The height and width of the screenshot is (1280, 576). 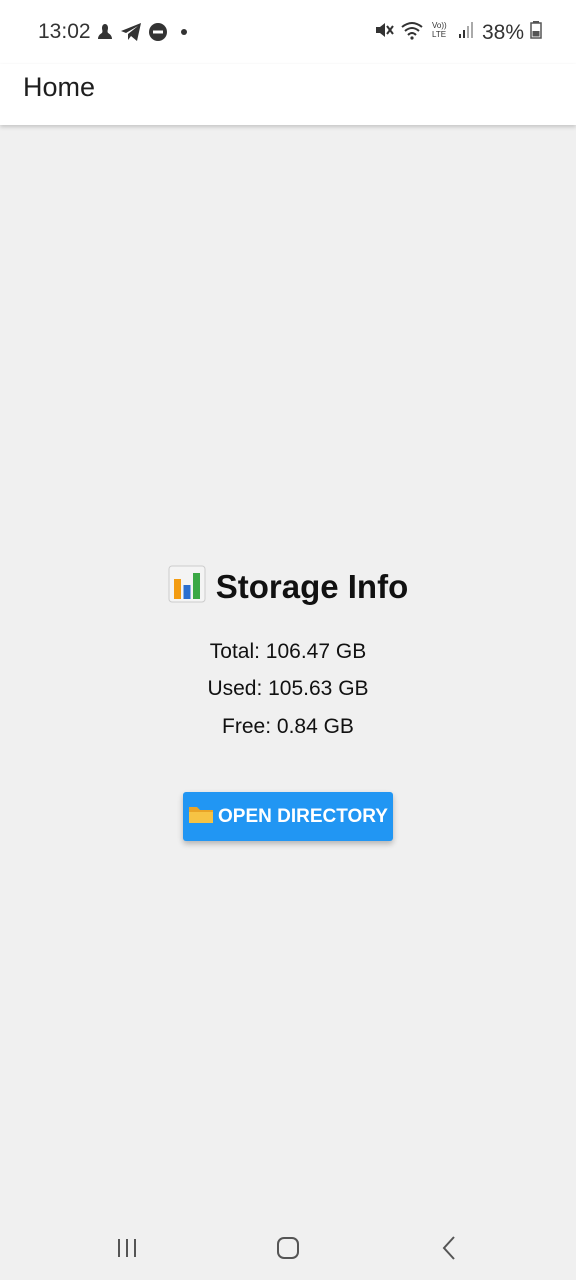 I want to click on dnd-icon, so click(x=158, y=35).